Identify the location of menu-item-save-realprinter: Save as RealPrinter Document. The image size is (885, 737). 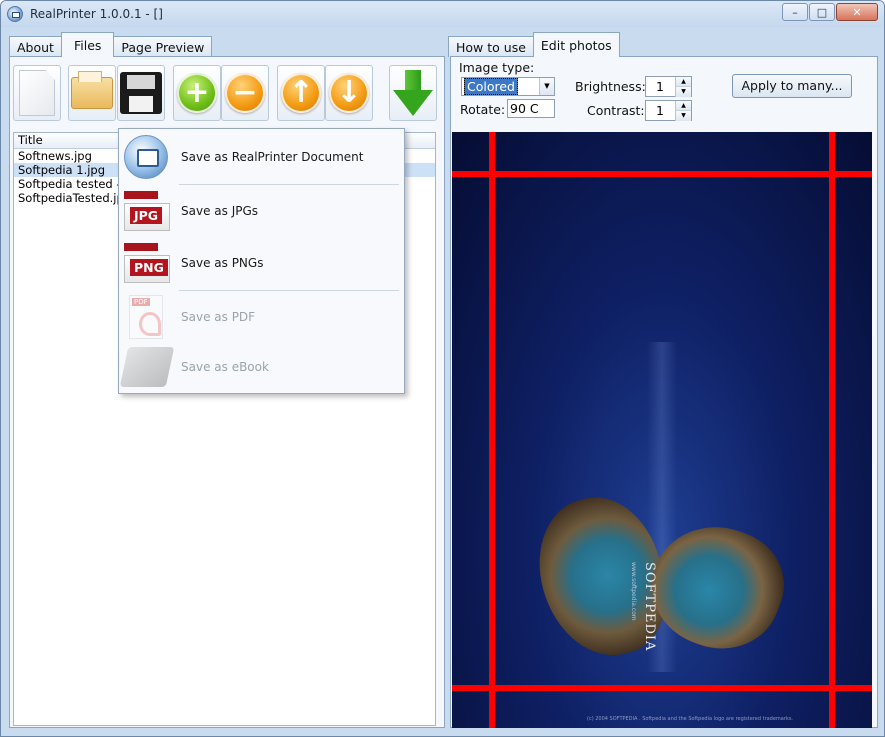
(261, 157).